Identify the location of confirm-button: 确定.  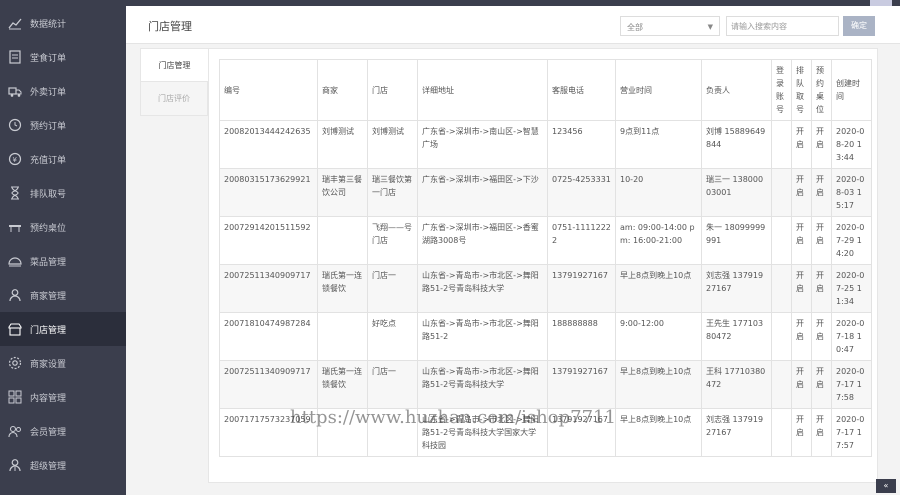
(859, 26).